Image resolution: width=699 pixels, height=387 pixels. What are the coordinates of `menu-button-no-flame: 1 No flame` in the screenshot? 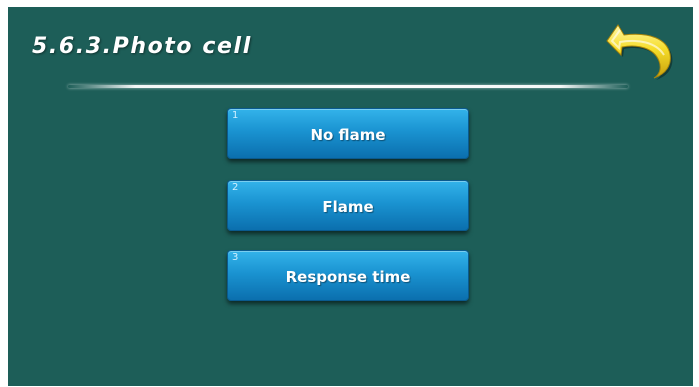 It's located at (348, 133).